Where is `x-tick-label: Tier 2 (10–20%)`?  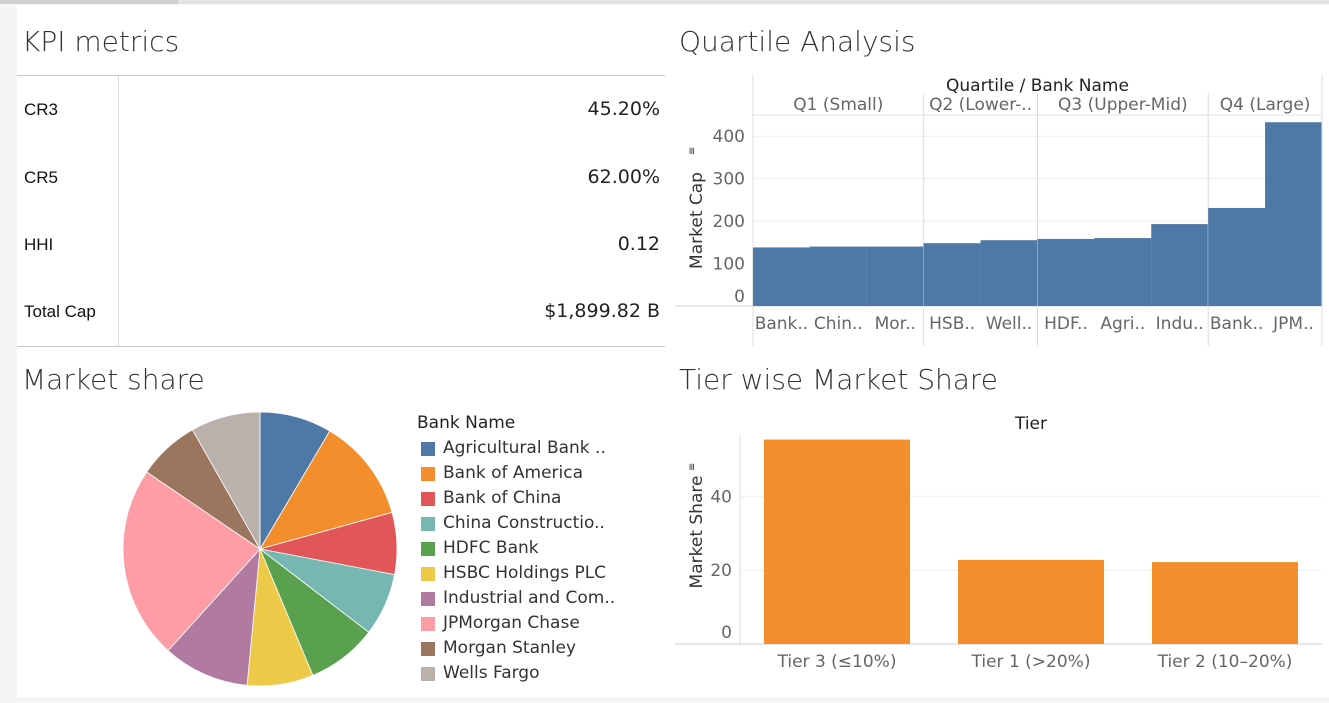
x-tick-label: Tier 2 (10–20%) is located at coordinates (1225, 662).